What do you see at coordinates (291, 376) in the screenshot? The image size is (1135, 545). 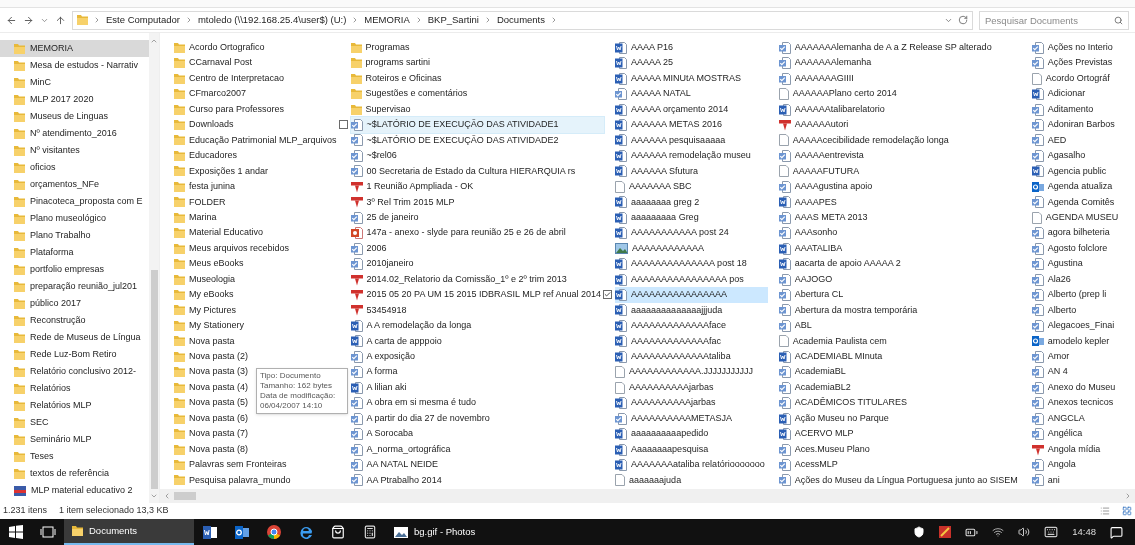 I see `tooltip-line: Tipo: Documento` at bounding box center [291, 376].